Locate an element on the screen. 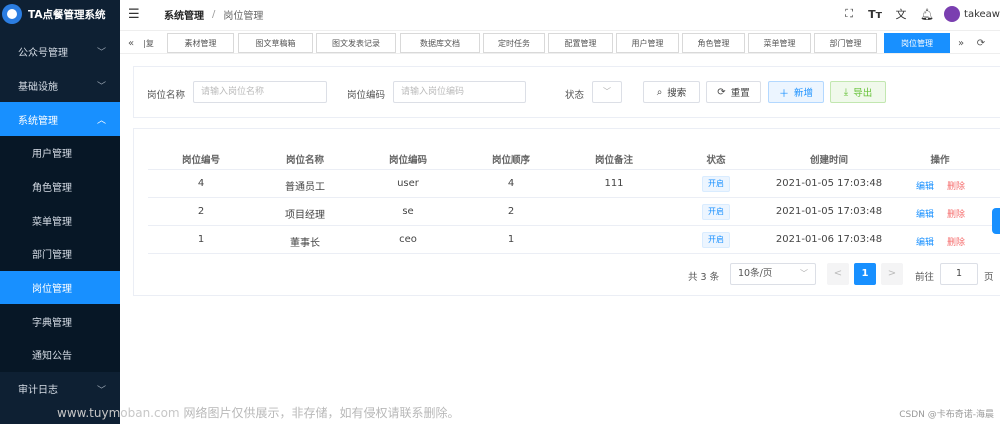 This screenshot has width=1000, height=424. breadcrumb-parent: 系统管理 is located at coordinates (184, 14).